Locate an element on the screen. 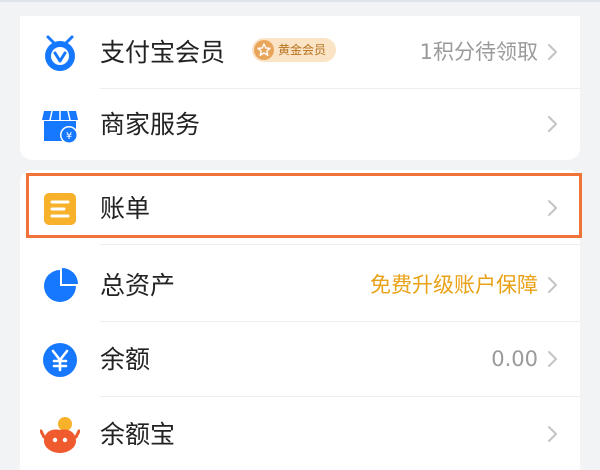 The height and width of the screenshot is (470, 600). gold-member-badge-text: 黄金会员 is located at coordinates (302, 50).